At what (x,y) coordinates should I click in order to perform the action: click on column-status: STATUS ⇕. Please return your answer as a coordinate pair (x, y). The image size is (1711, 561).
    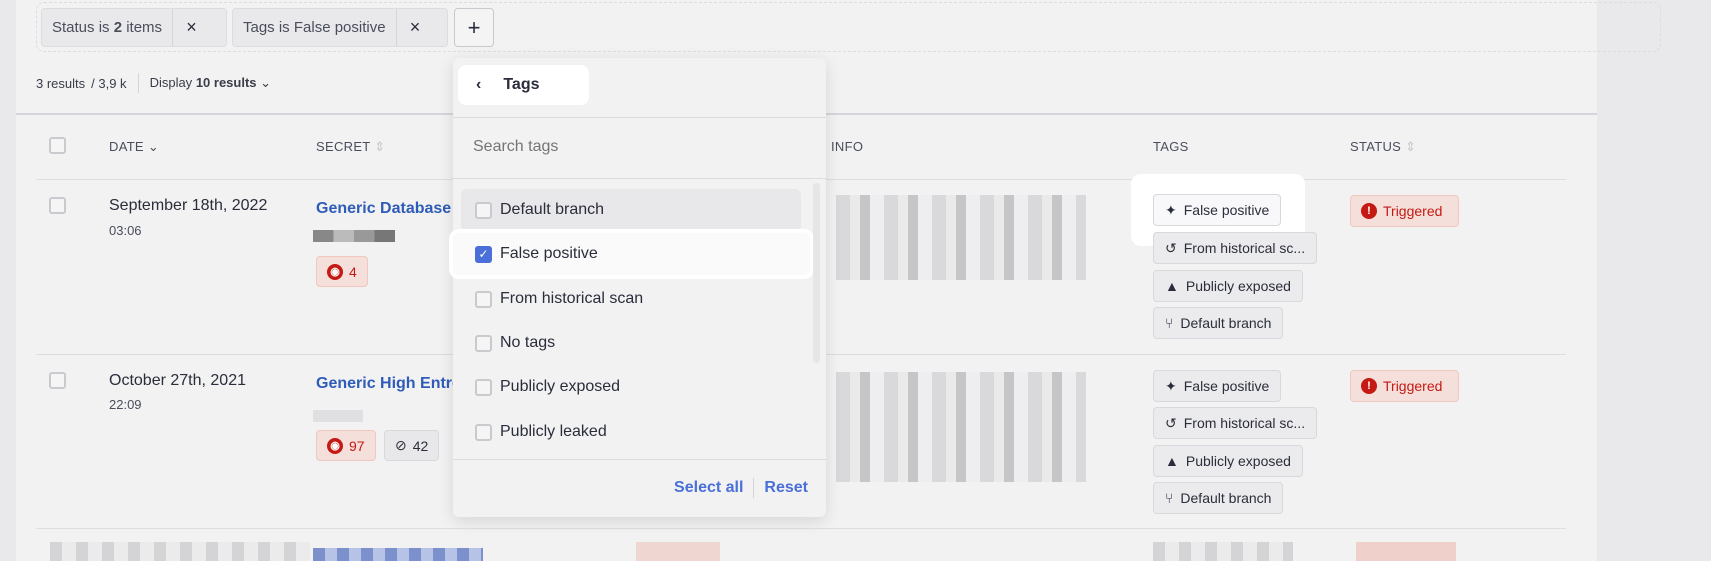
    Looking at the image, I should click on (1383, 147).